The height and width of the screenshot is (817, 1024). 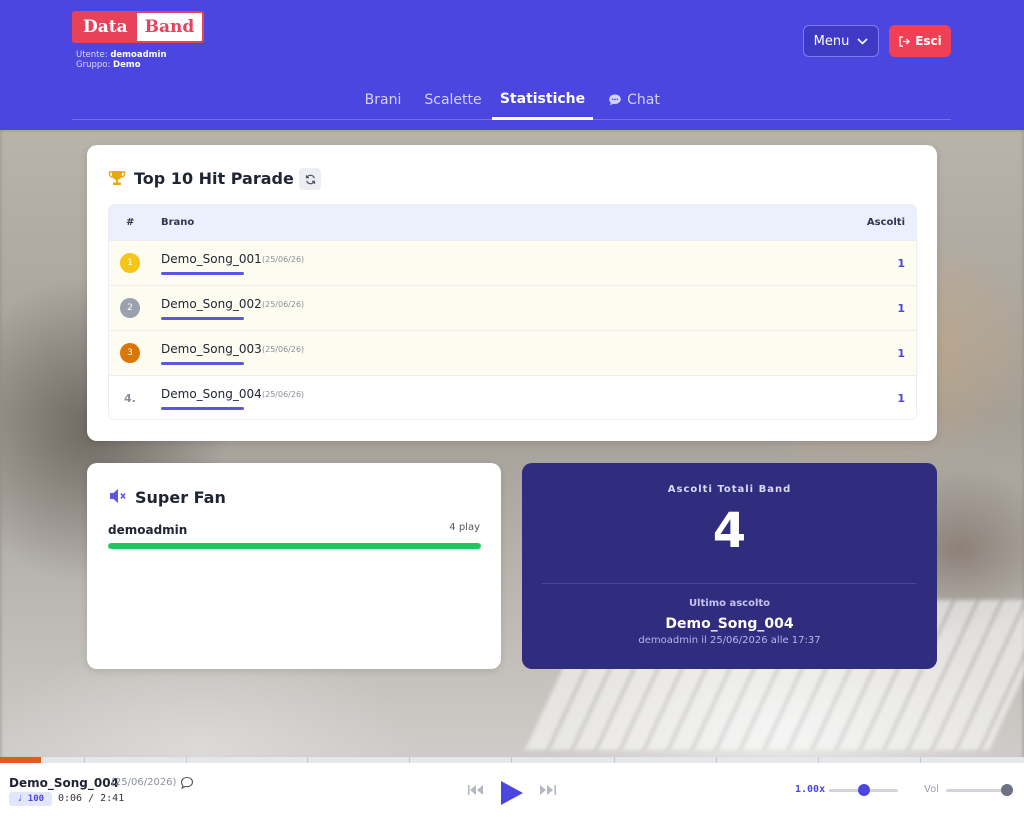 I want to click on column-rank: #, so click(x=130, y=222).